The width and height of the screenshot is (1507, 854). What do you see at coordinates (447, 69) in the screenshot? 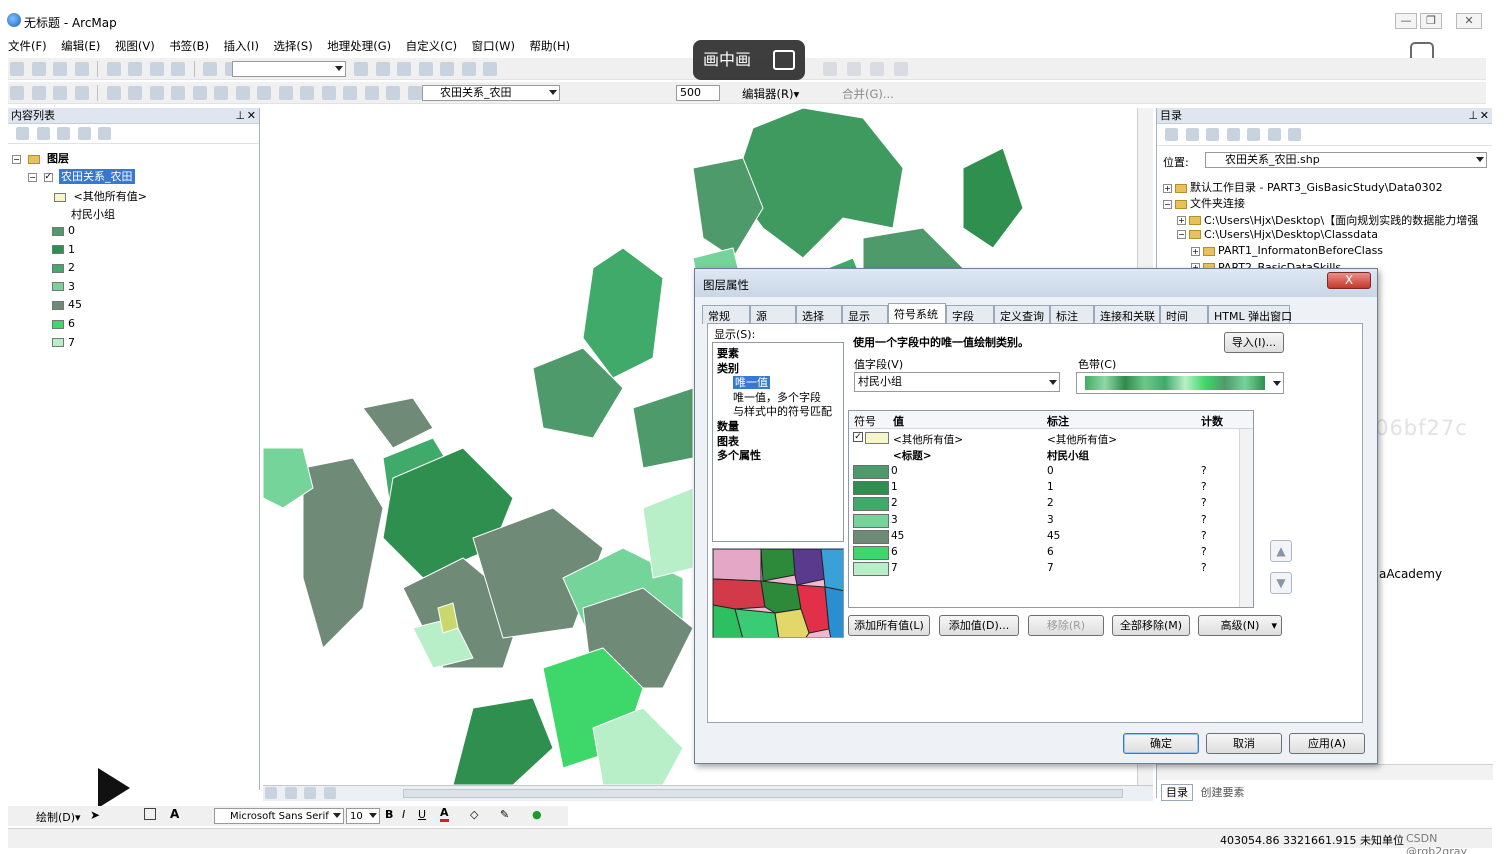
I see `arctoolbox-icon` at bounding box center [447, 69].